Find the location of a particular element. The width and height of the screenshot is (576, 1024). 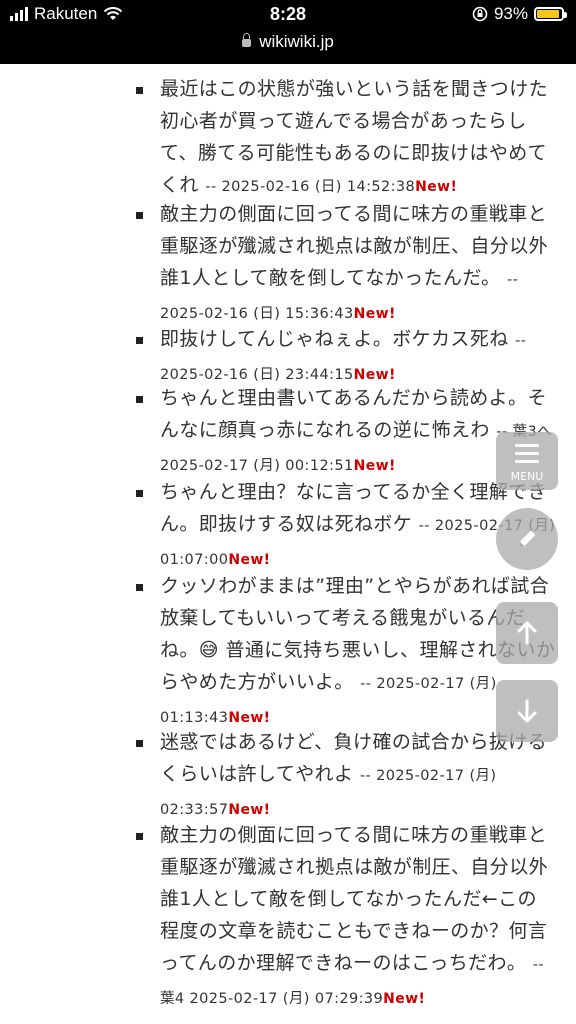

status-bar: Rakuten 8:28 93% wikiwiki.jp is located at coordinates (288, 32).